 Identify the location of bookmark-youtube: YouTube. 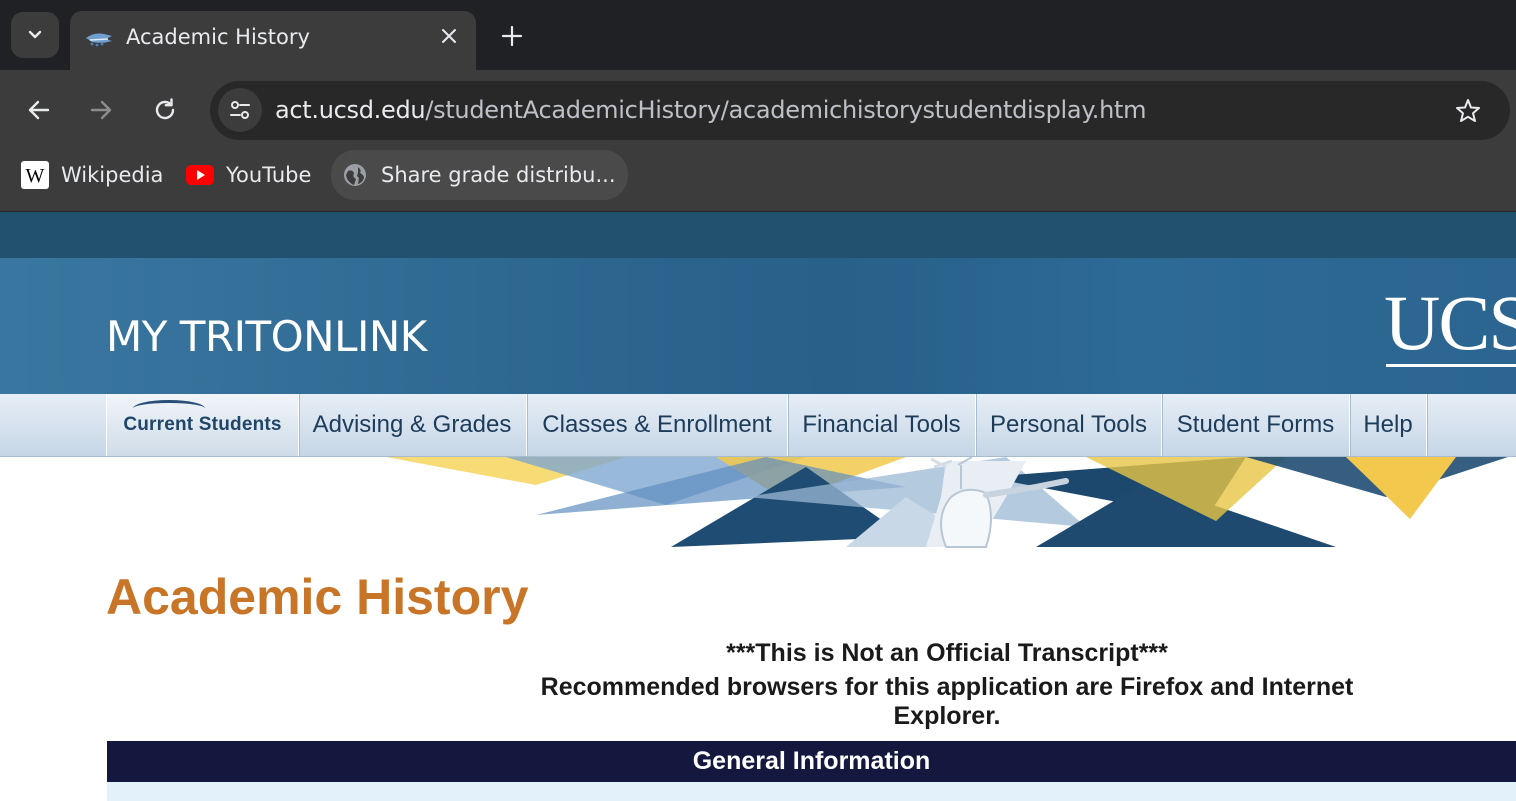
(248, 175).